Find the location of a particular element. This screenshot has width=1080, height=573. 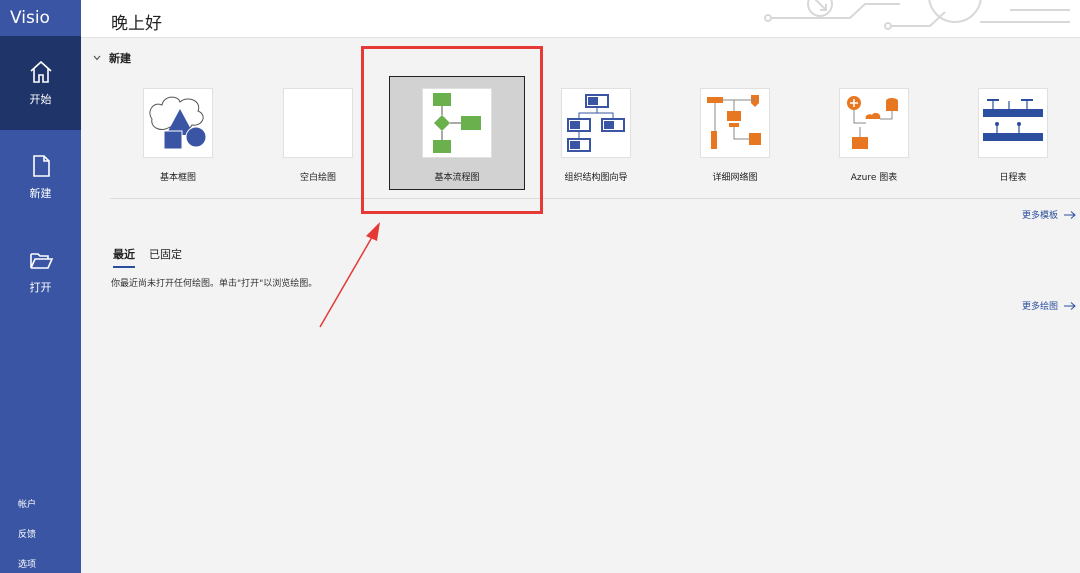

template-azure: Azure 图表 is located at coordinates (874, 135).